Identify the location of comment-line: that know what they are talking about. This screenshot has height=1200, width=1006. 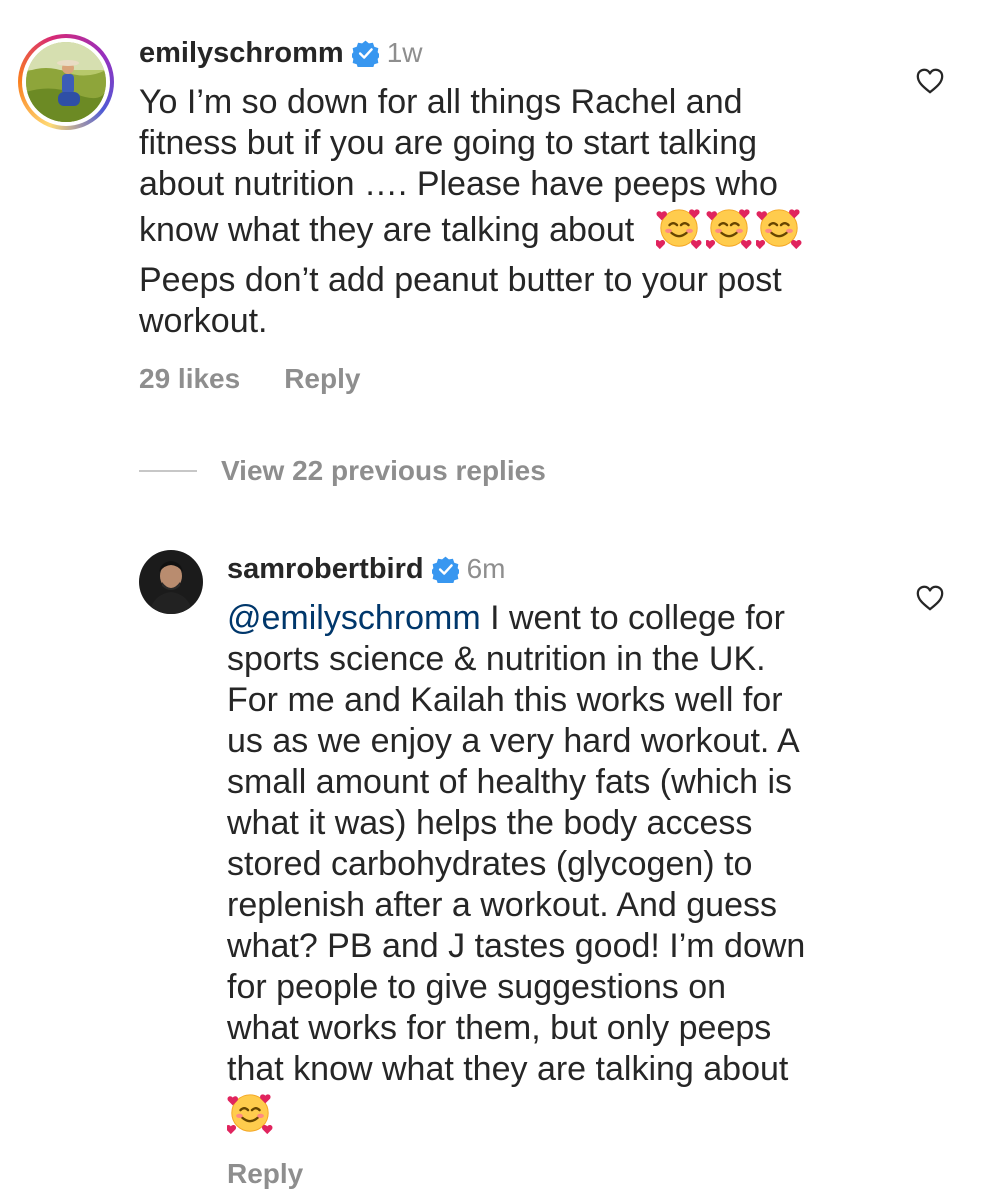
(508, 1069).